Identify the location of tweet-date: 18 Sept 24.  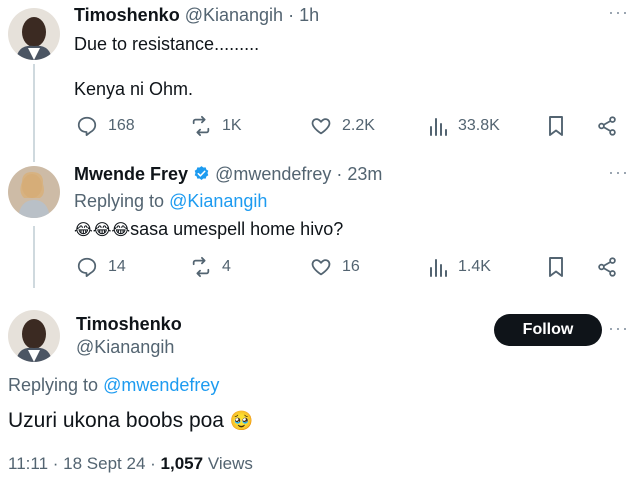
(104, 463).